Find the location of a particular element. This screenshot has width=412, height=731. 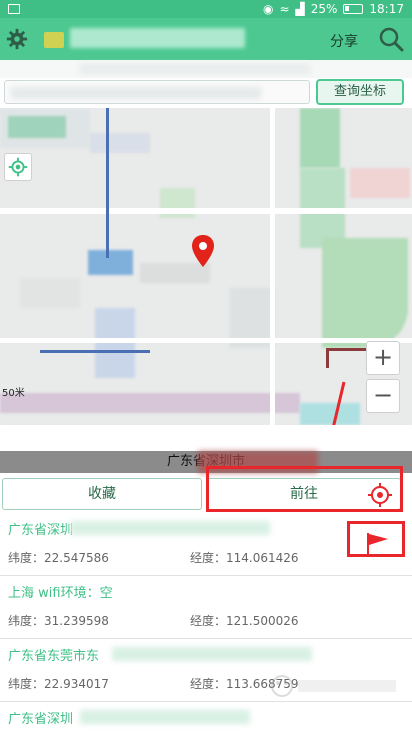

app-logo is located at coordinates (54, 40).